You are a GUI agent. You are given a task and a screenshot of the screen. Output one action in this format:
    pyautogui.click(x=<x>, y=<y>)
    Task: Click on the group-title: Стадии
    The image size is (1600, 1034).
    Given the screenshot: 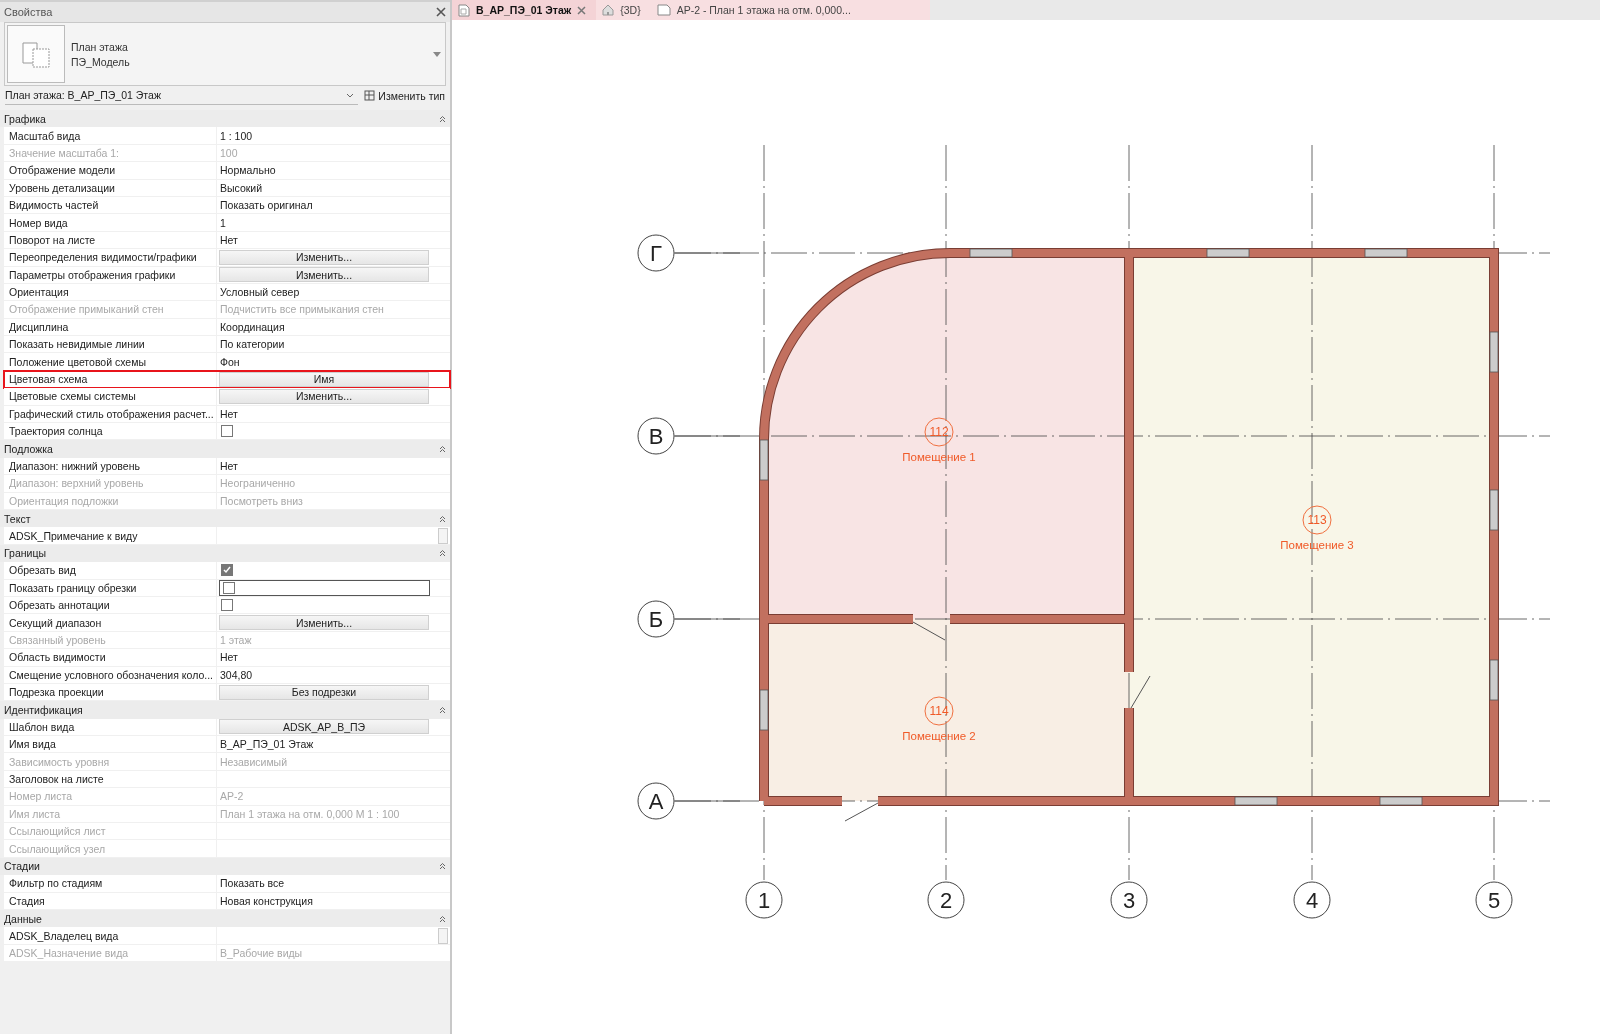 What is the action you would take?
    pyautogui.click(x=22, y=866)
    